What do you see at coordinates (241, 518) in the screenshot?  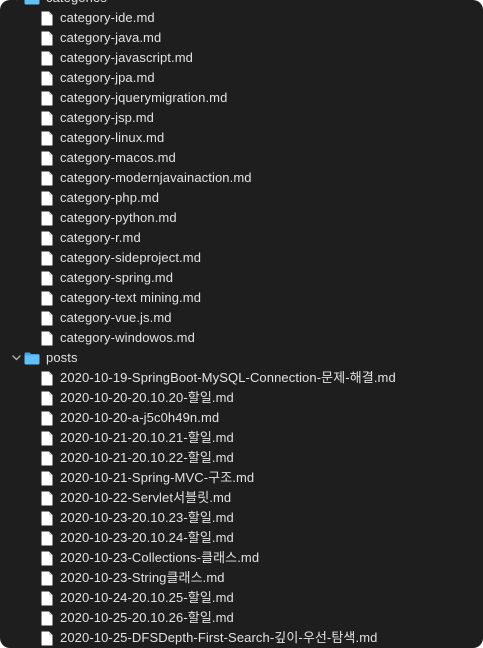 I see `file-row: 2020-10-23-20.10.23-할일.md` at bounding box center [241, 518].